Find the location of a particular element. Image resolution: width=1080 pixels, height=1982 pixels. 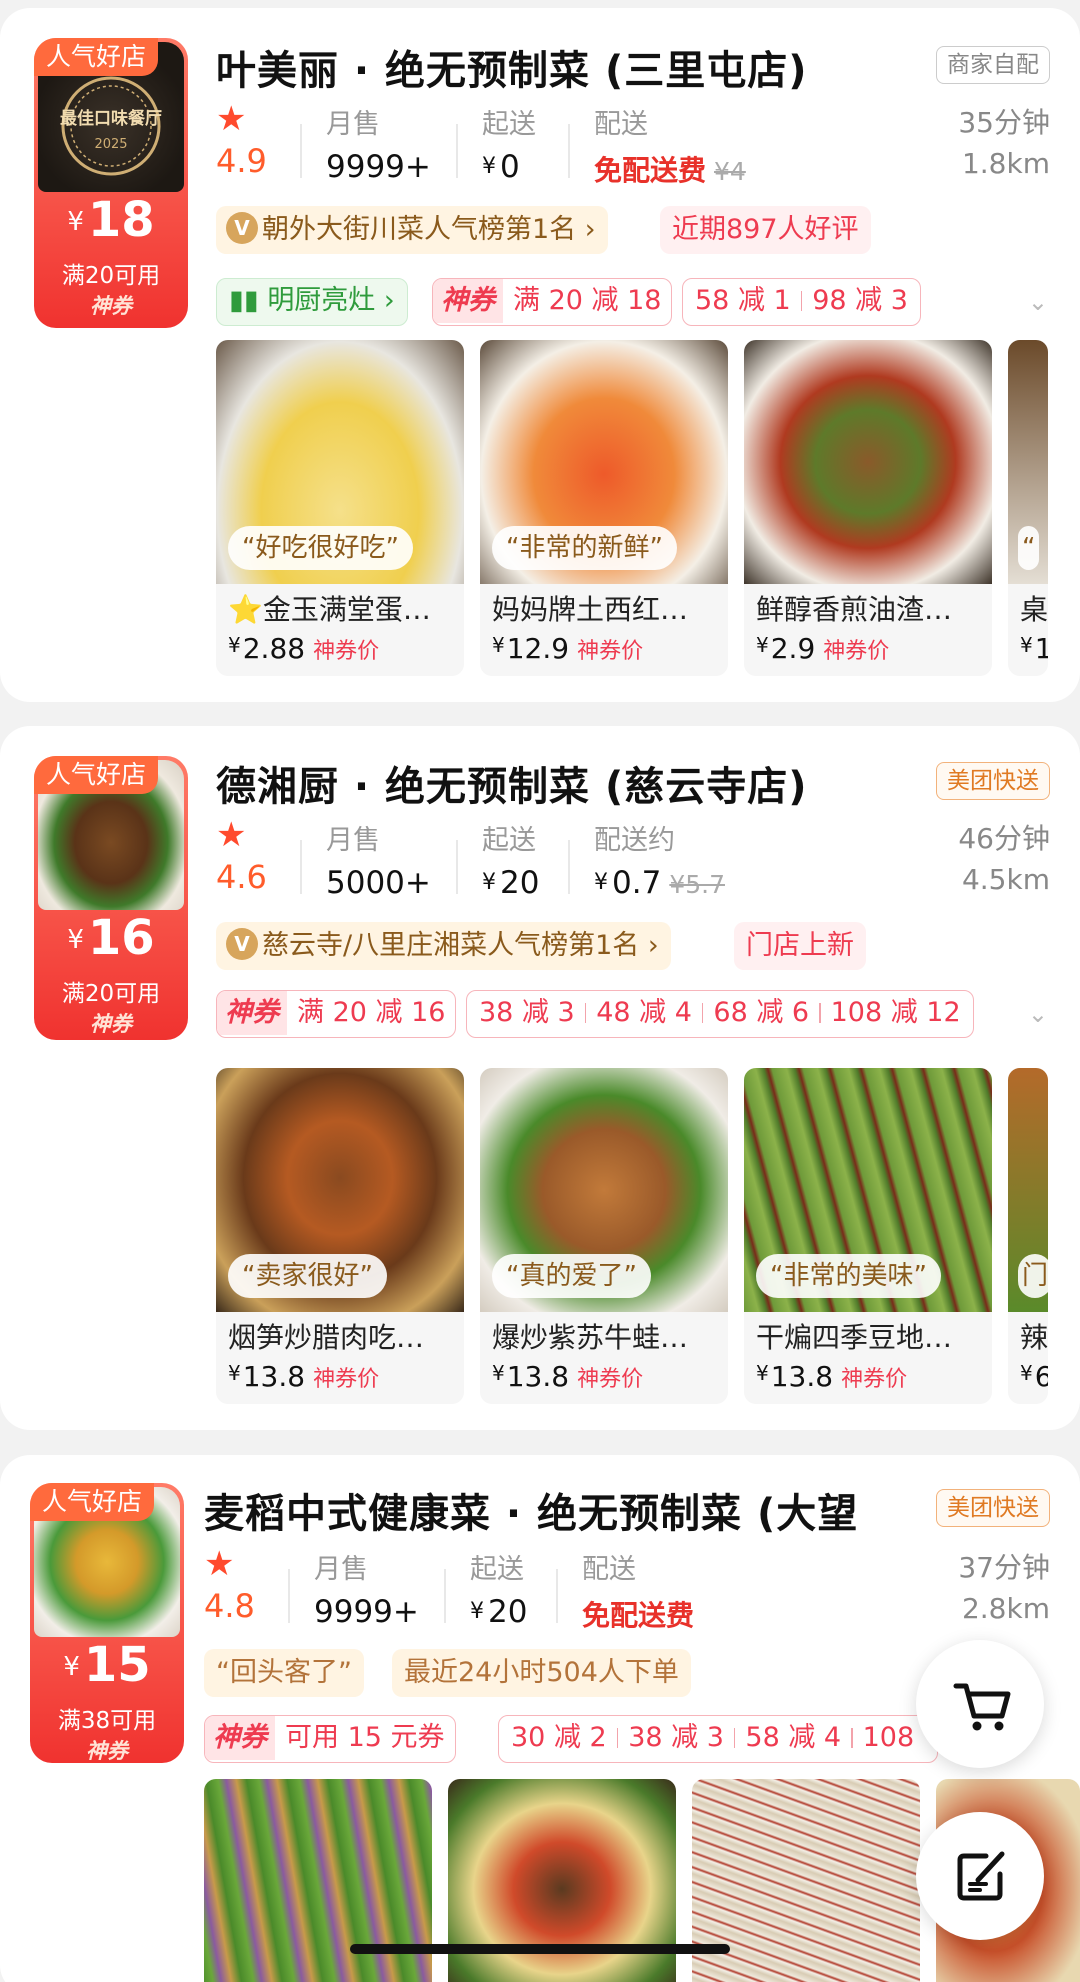

dish-card: 门 辣 ¥6 is located at coordinates (1028, 1236).